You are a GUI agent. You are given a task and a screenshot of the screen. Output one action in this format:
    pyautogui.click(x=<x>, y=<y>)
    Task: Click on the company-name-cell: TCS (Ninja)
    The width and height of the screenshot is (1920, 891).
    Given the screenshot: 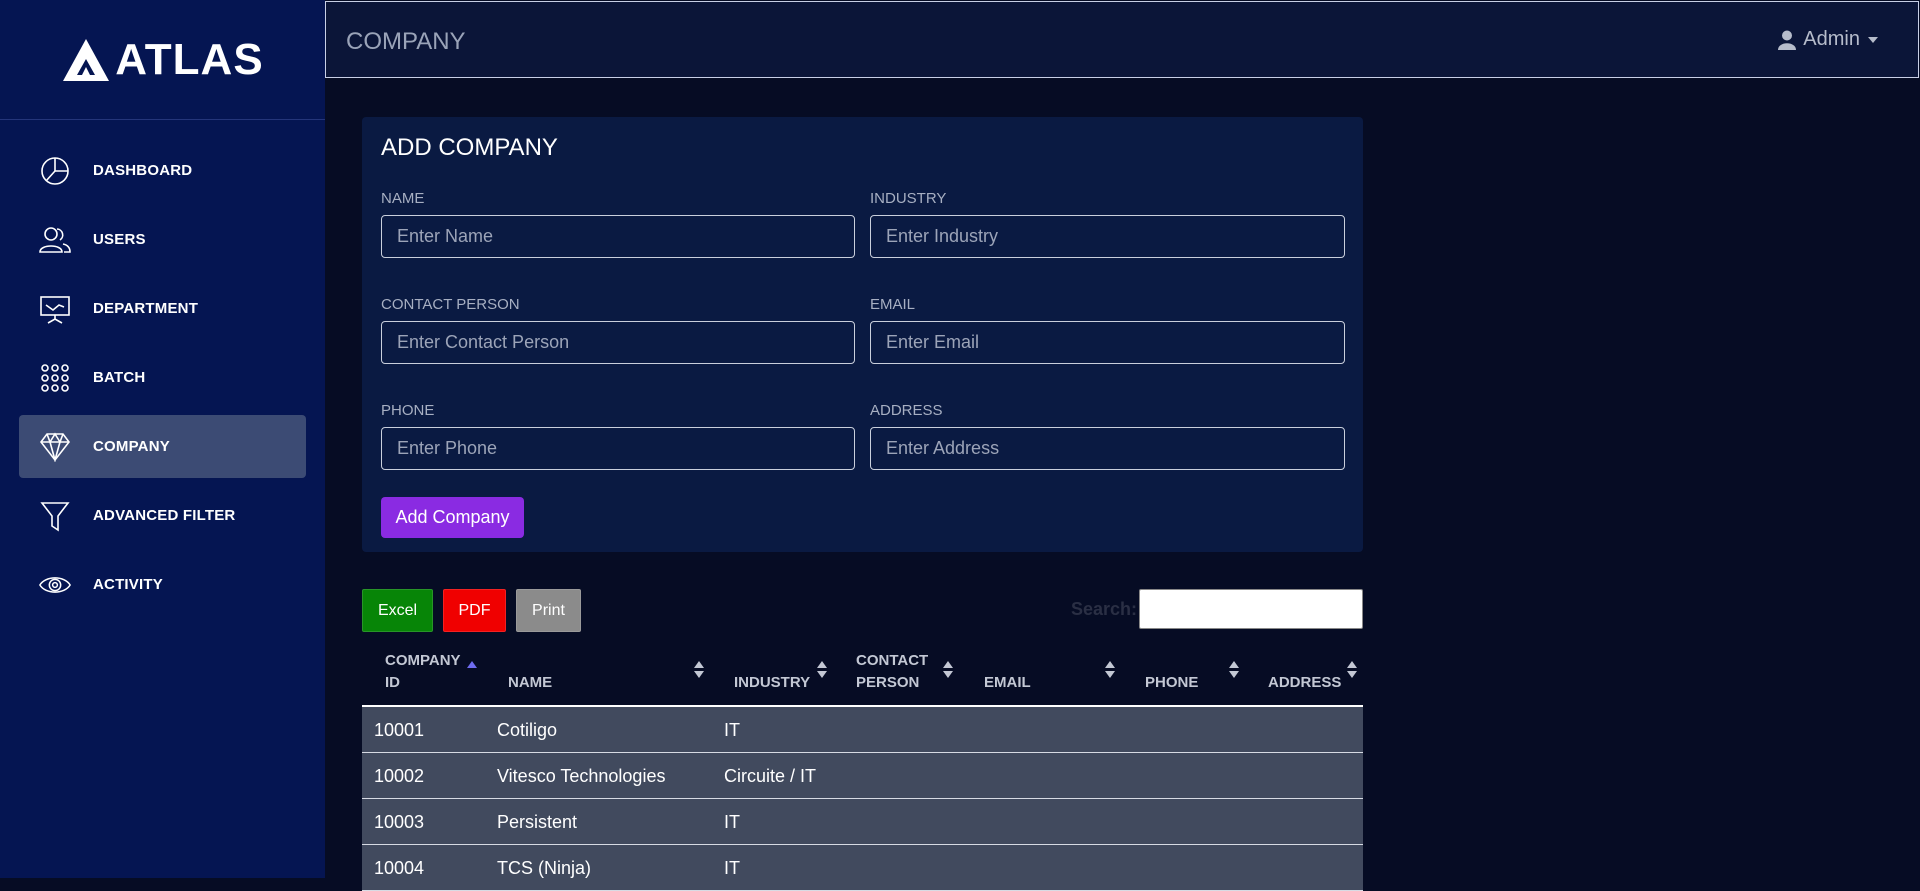 What is the action you would take?
    pyautogui.click(x=544, y=868)
    